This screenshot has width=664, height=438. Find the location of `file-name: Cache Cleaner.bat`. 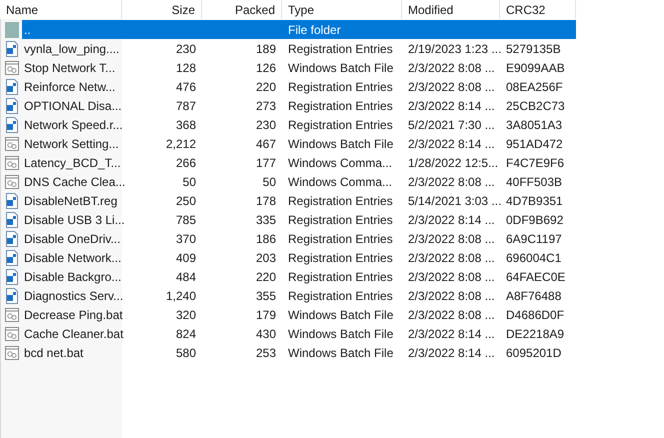

file-name: Cache Cleaner.bat is located at coordinates (74, 333).